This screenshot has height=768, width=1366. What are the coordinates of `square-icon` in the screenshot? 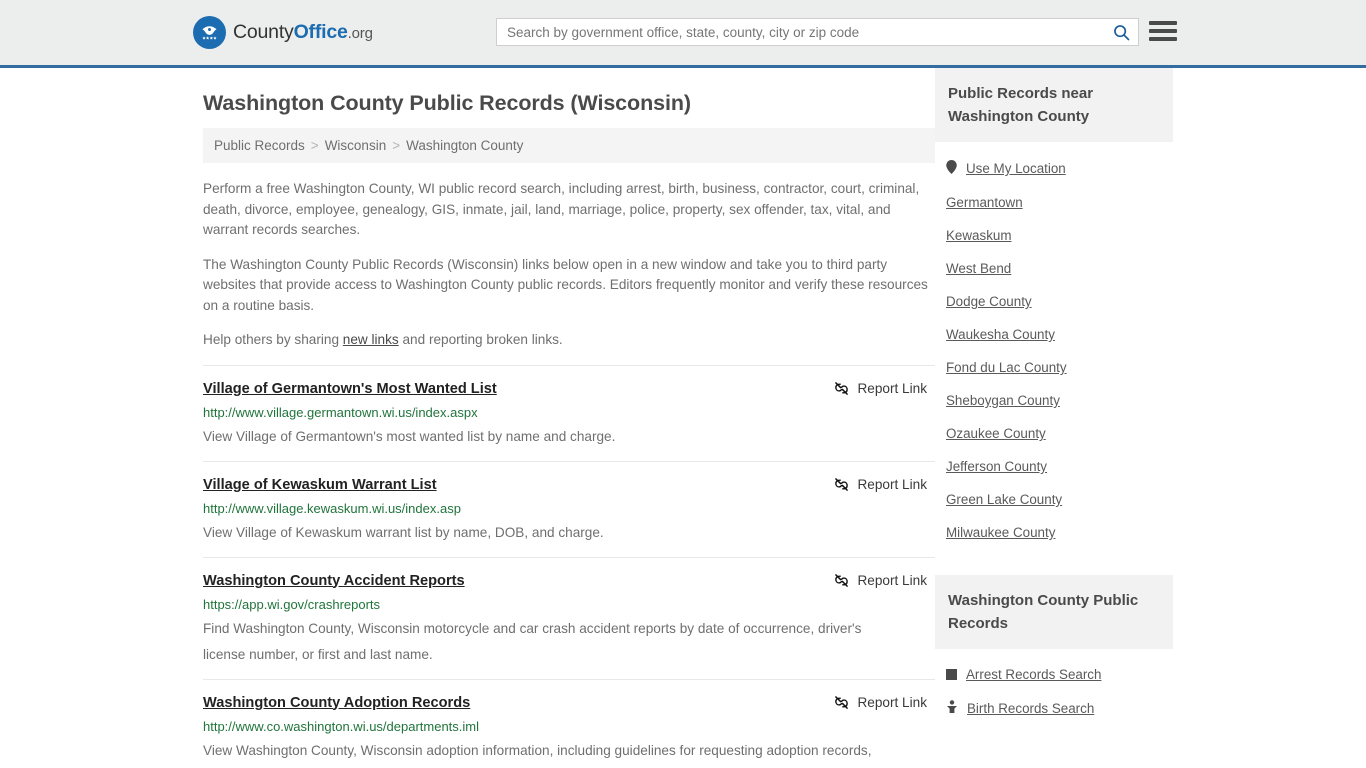 It's located at (951, 674).